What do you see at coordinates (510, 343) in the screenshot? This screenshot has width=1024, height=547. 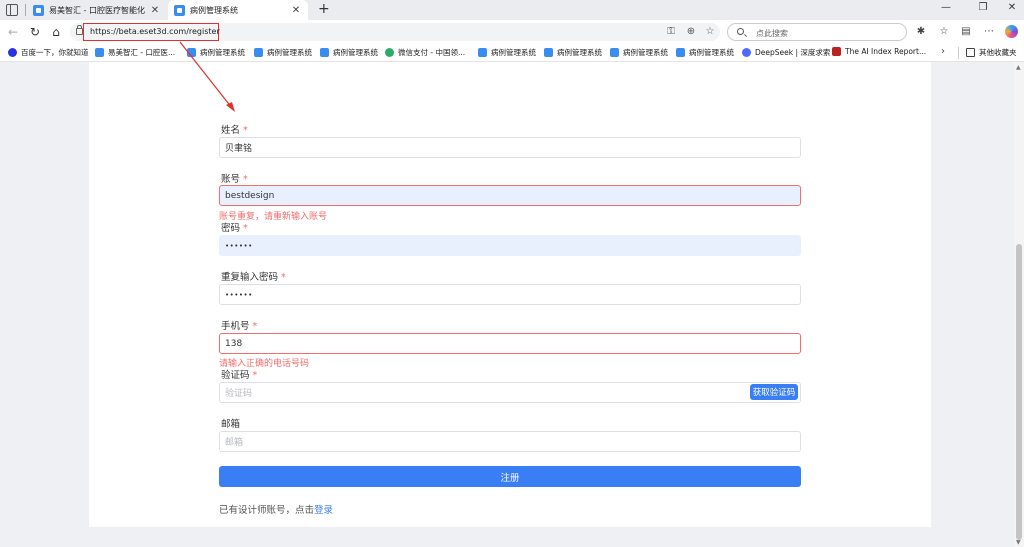 I see `phone-field: 138` at bounding box center [510, 343].